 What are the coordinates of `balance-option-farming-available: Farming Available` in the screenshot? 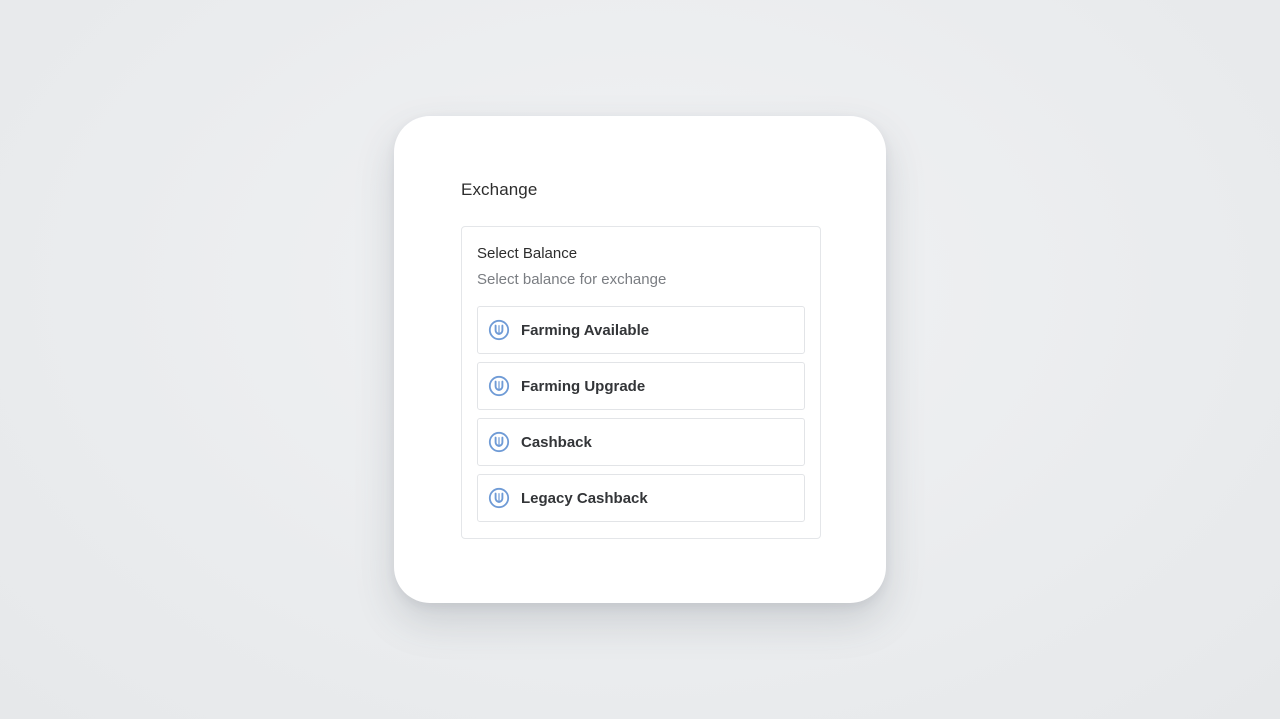 It's located at (641, 330).